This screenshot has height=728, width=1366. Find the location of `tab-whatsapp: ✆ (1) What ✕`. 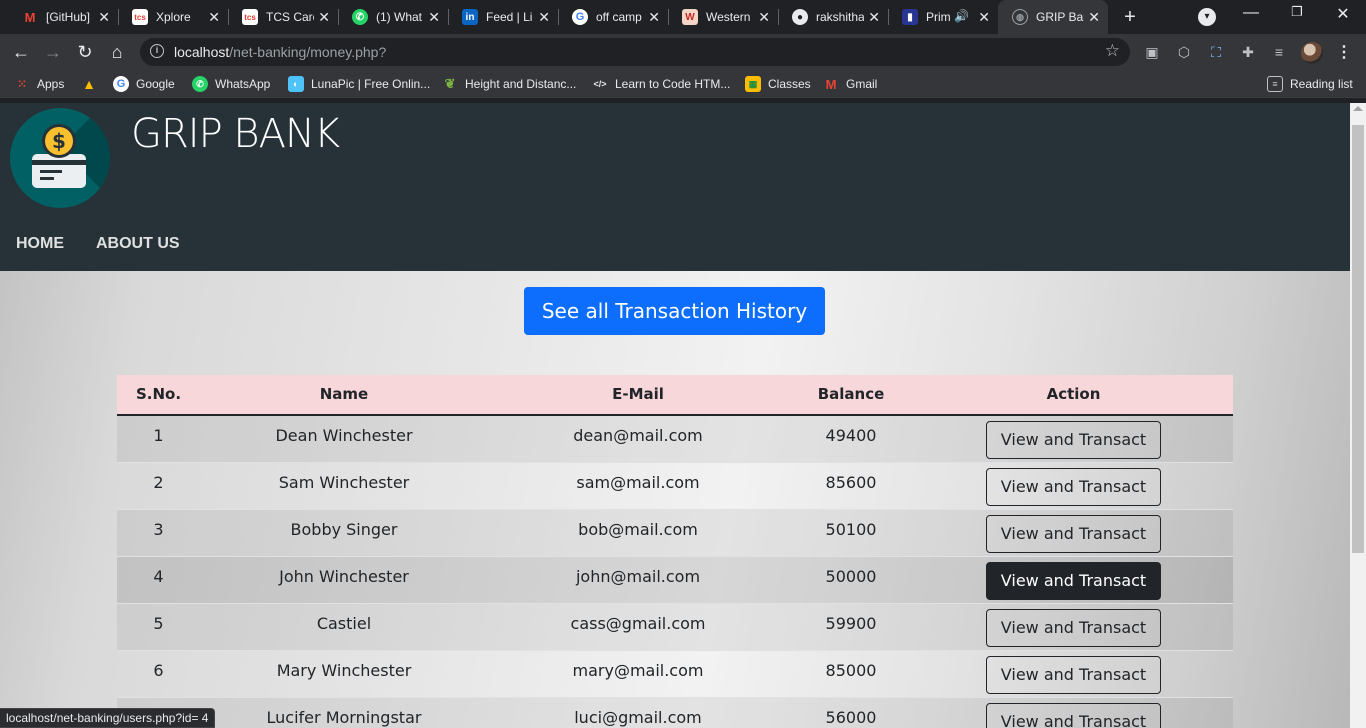

tab-whatsapp: ✆ (1) What ✕ is located at coordinates (393, 17).